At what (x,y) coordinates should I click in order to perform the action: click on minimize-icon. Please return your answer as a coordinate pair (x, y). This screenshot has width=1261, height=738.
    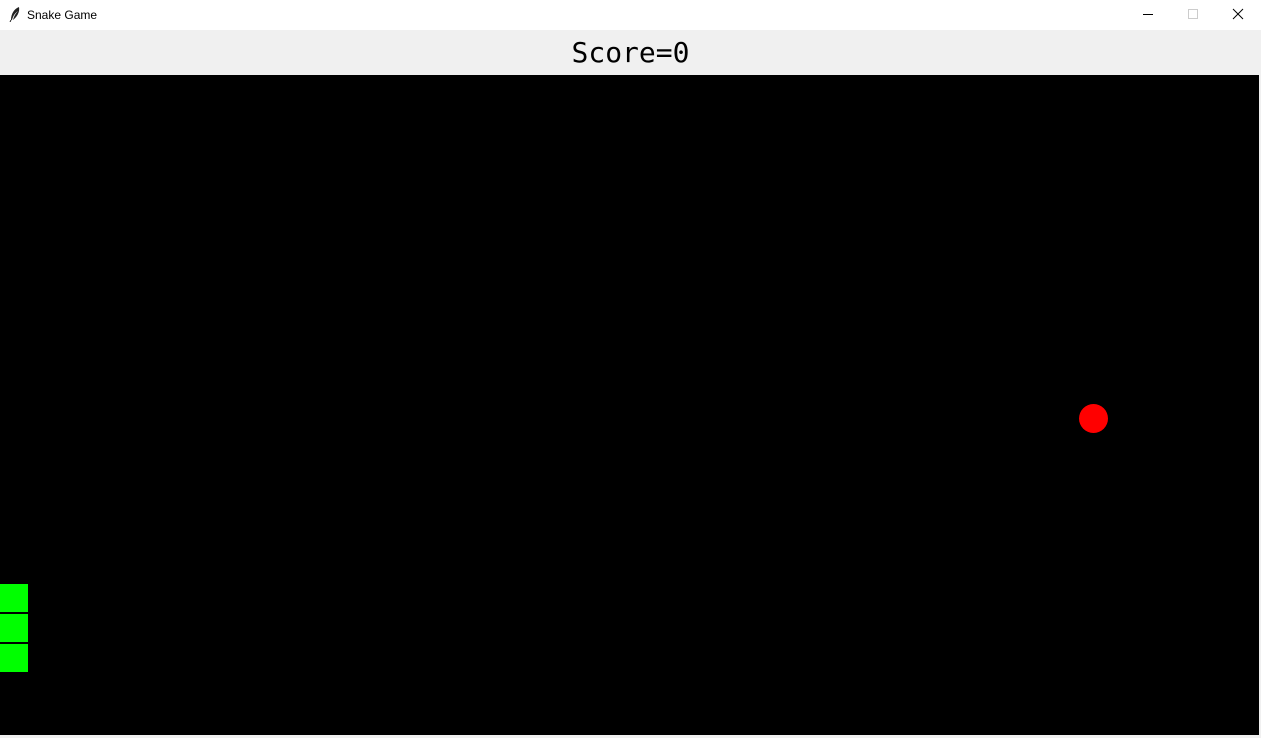
    Looking at the image, I should click on (1148, 14).